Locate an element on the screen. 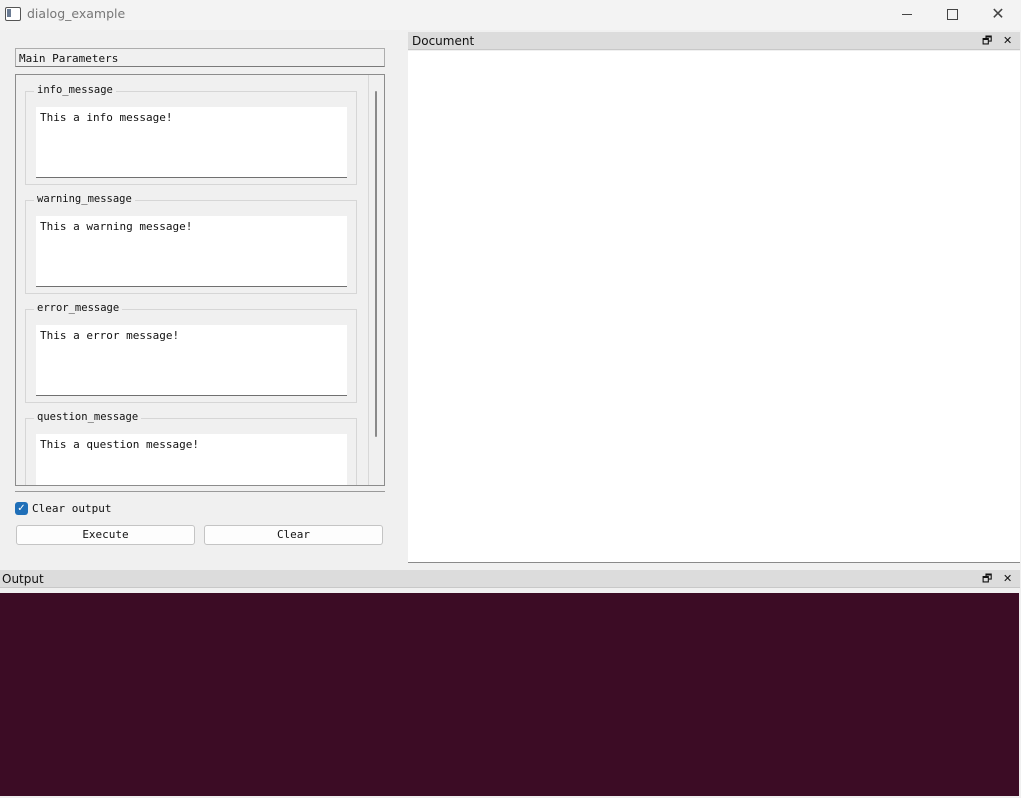 This screenshot has width=1021, height=798. separator is located at coordinates (200, 491).